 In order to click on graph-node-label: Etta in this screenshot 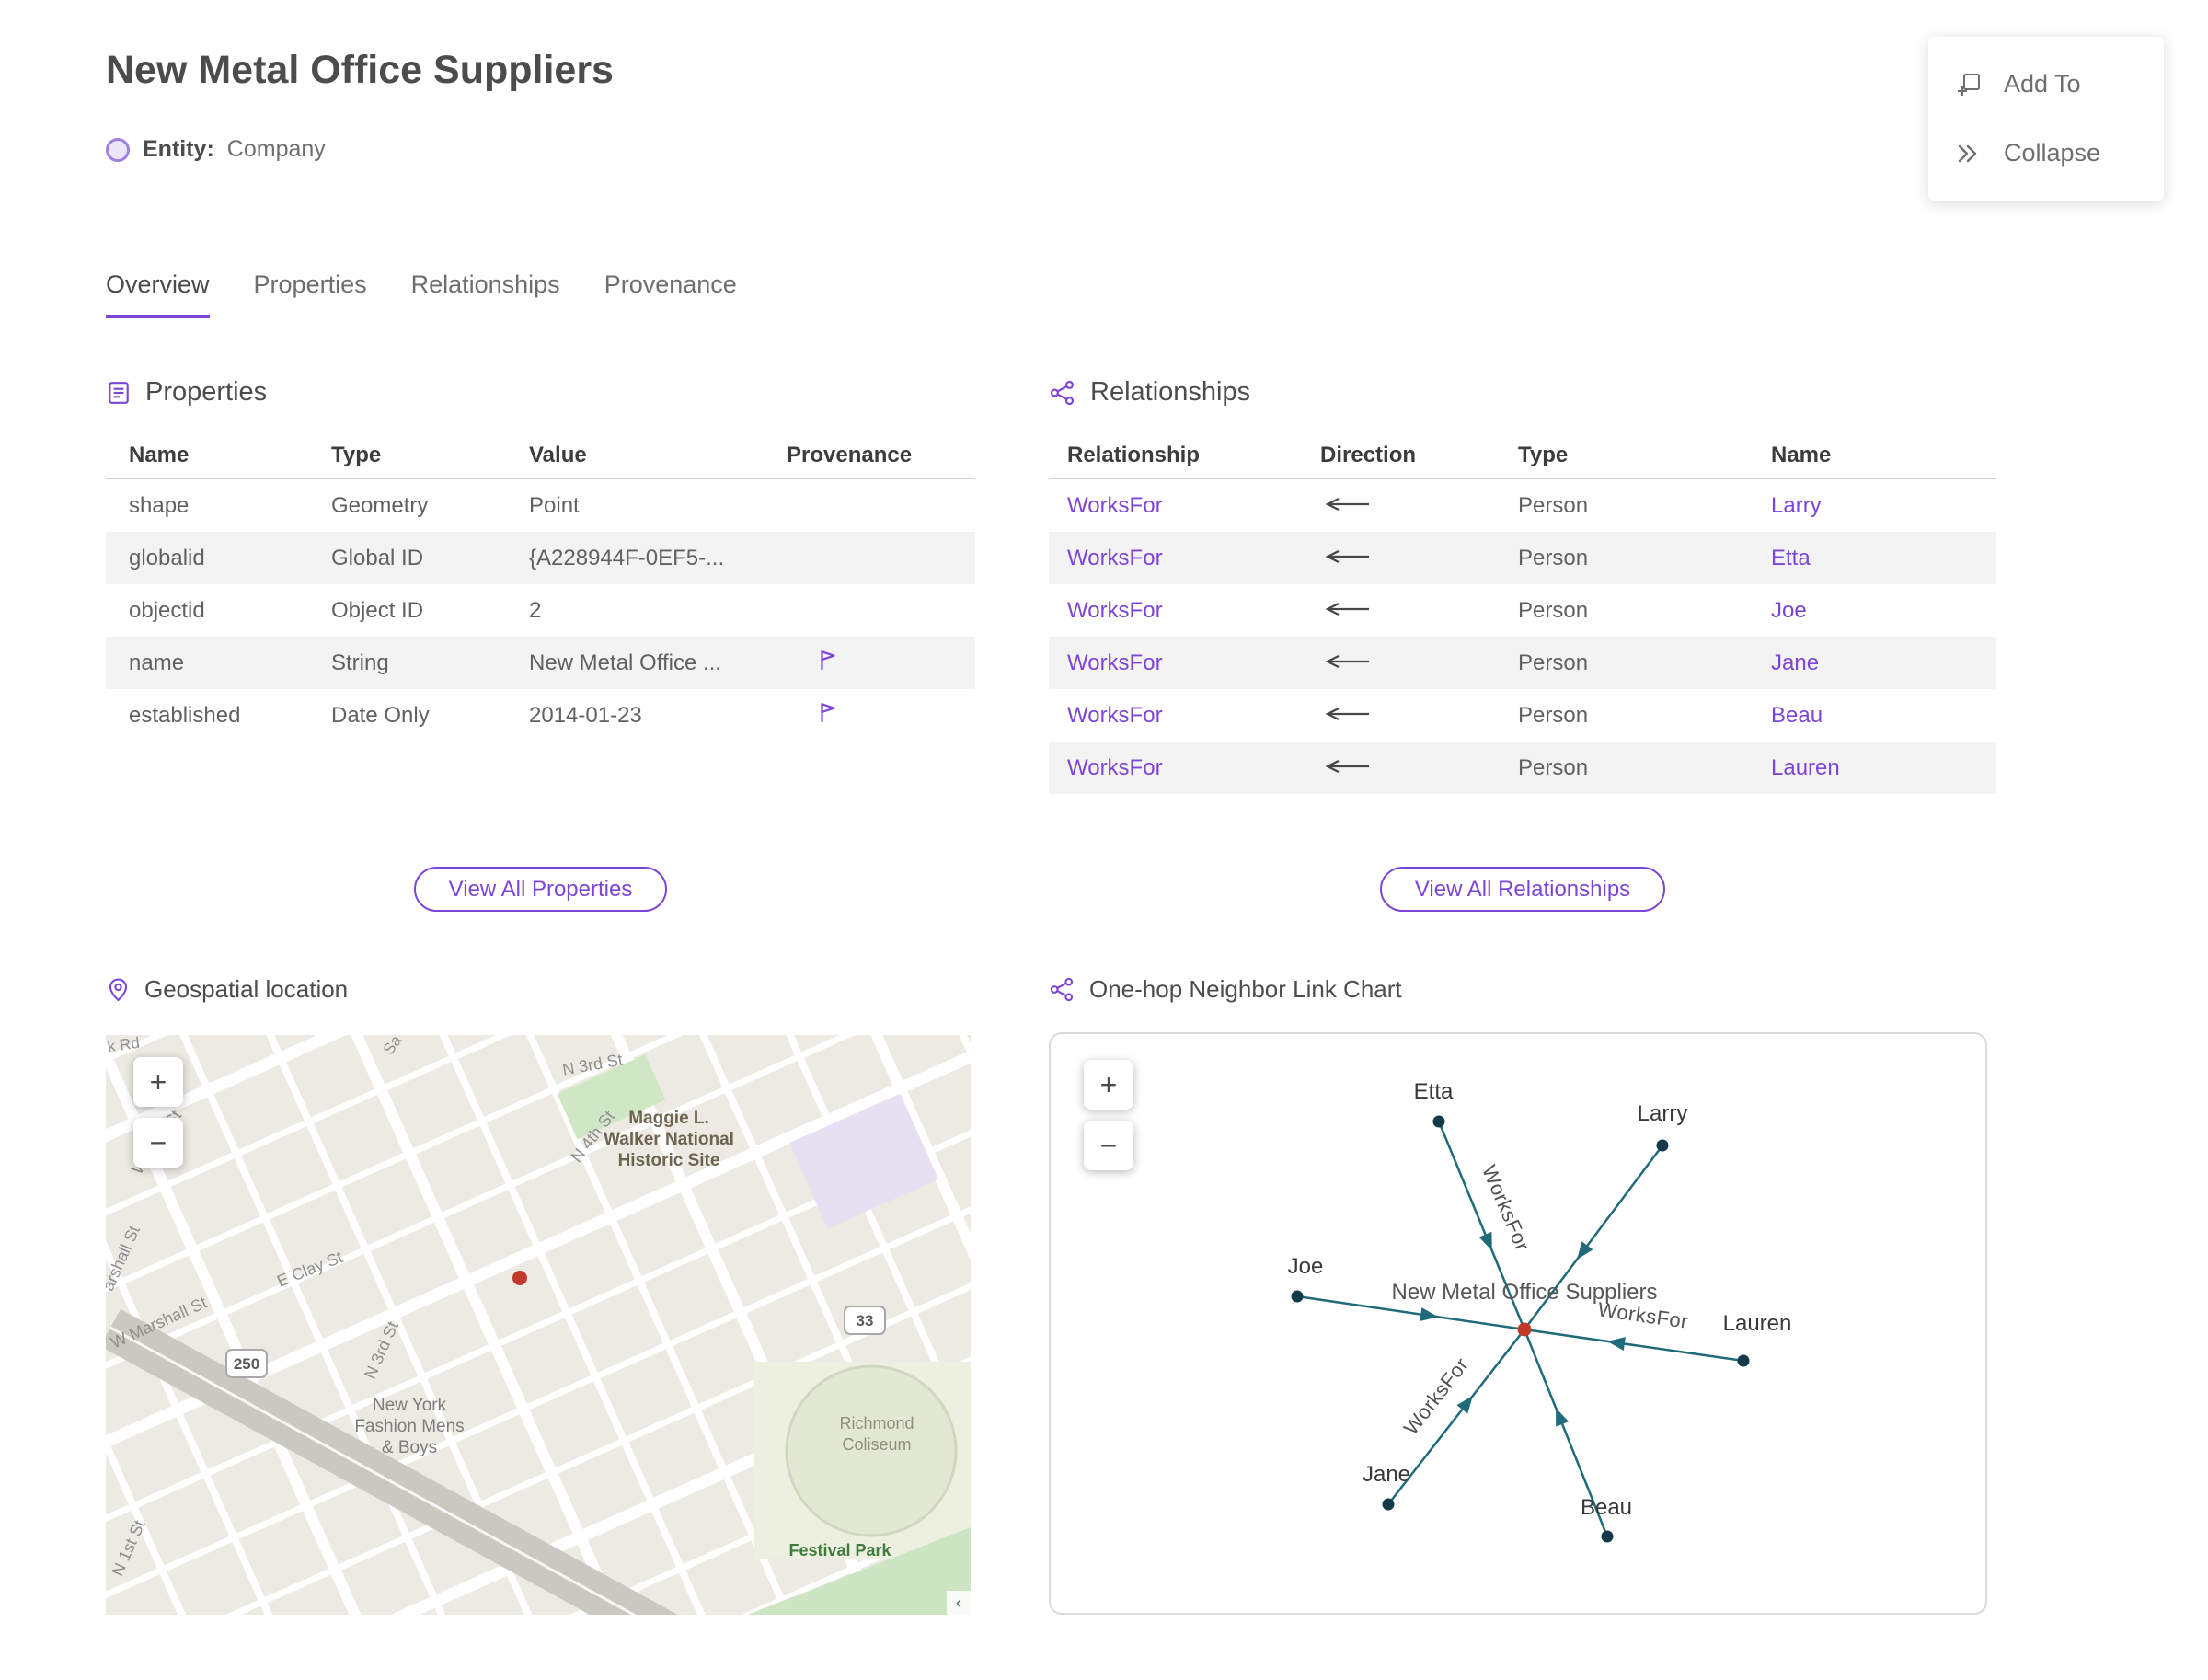, I will do `click(1434, 1091)`.